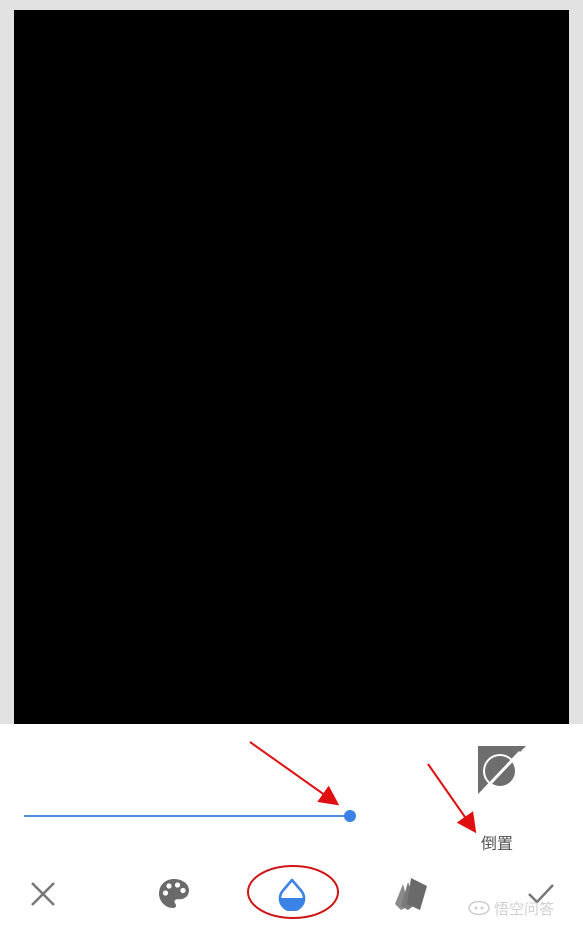  I want to click on watermark-logo-icon, so click(479, 908).